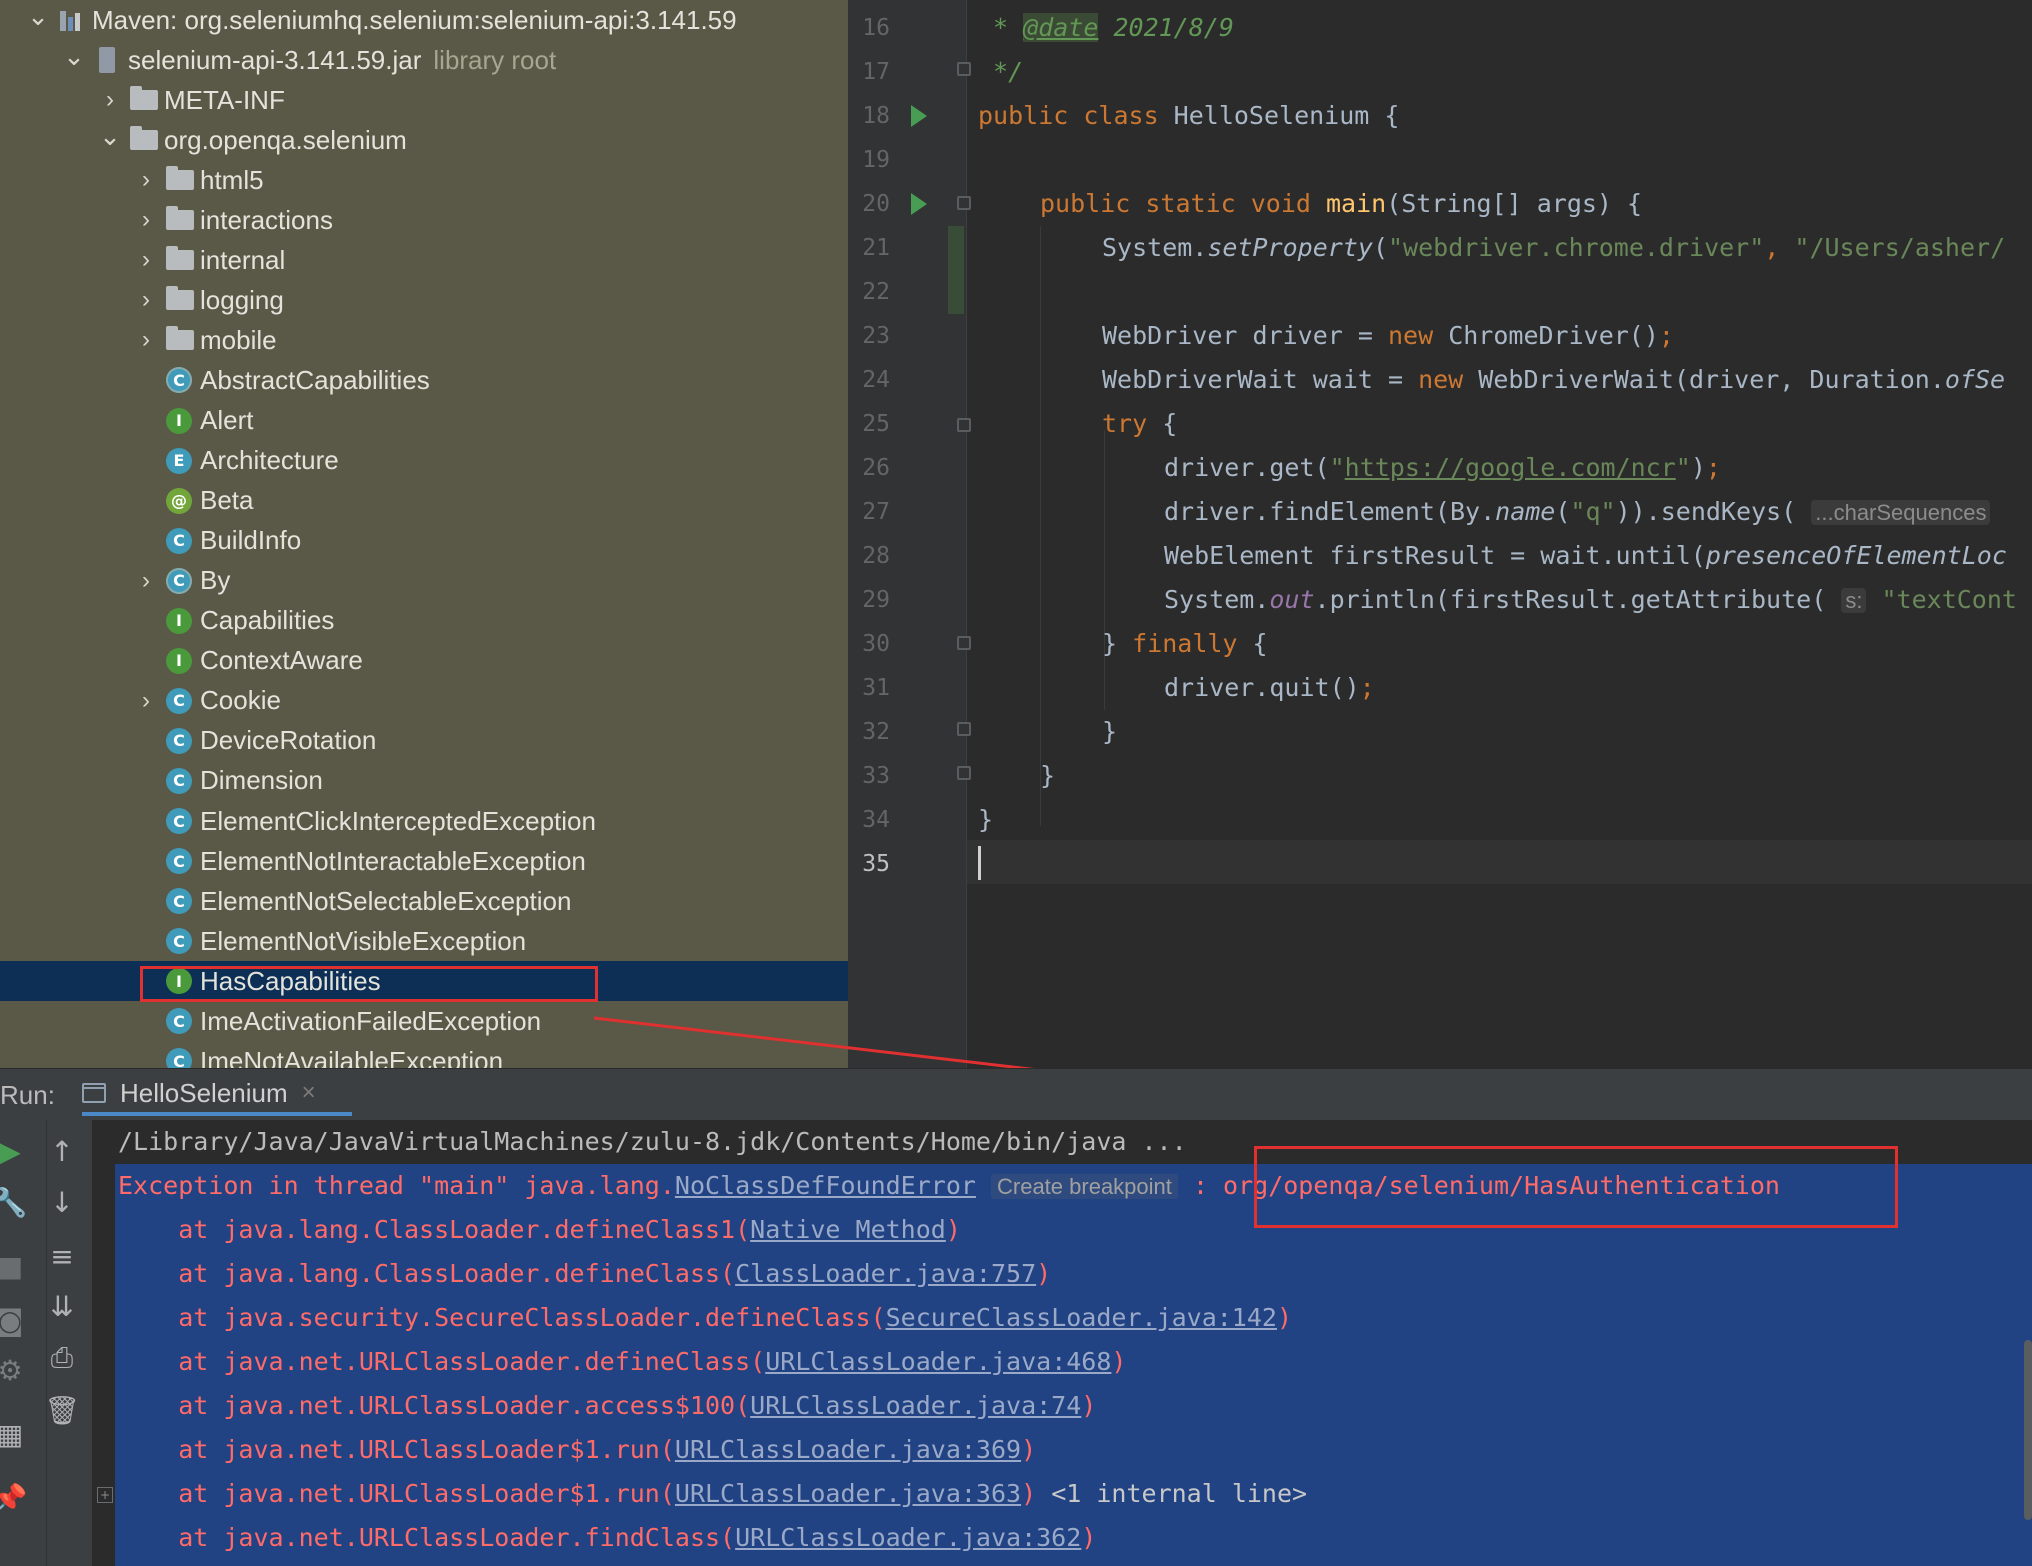  I want to click on annotation-highlight-box, so click(1576, 1187).